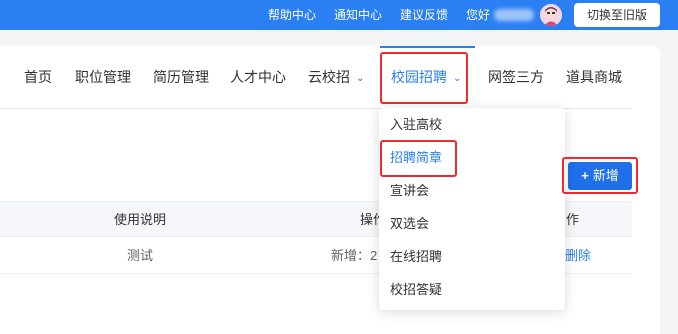  What do you see at coordinates (416, 125) in the screenshot?
I see `dropdown-item-partner-schools: 入驻高校` at bounding box center [416, 125].